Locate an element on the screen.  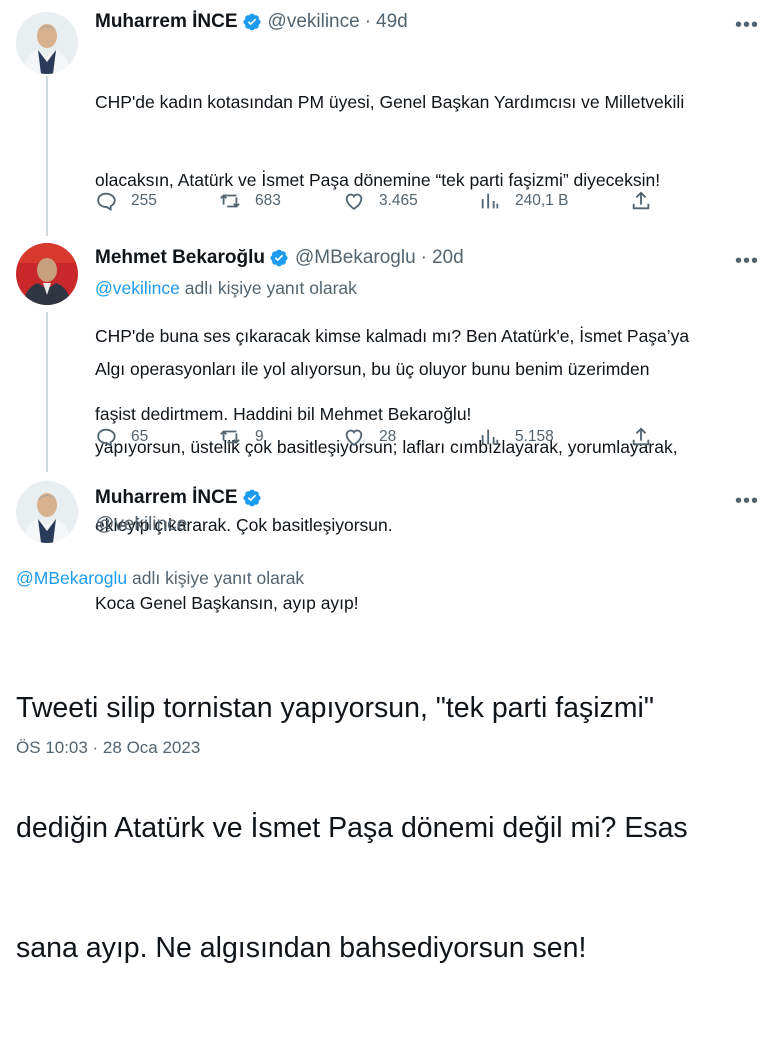
retweet-button: 9 is located at coordinates (241, 437).